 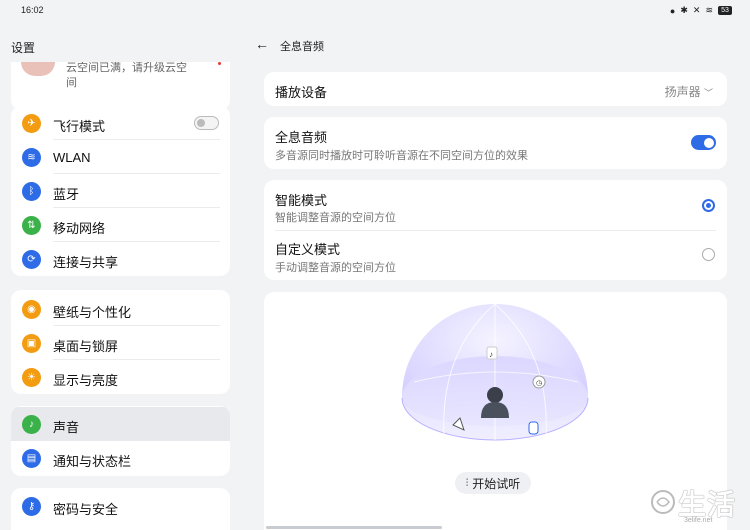 I want to click on watermark-url: 3elife.net, so click(x=698, y=520).